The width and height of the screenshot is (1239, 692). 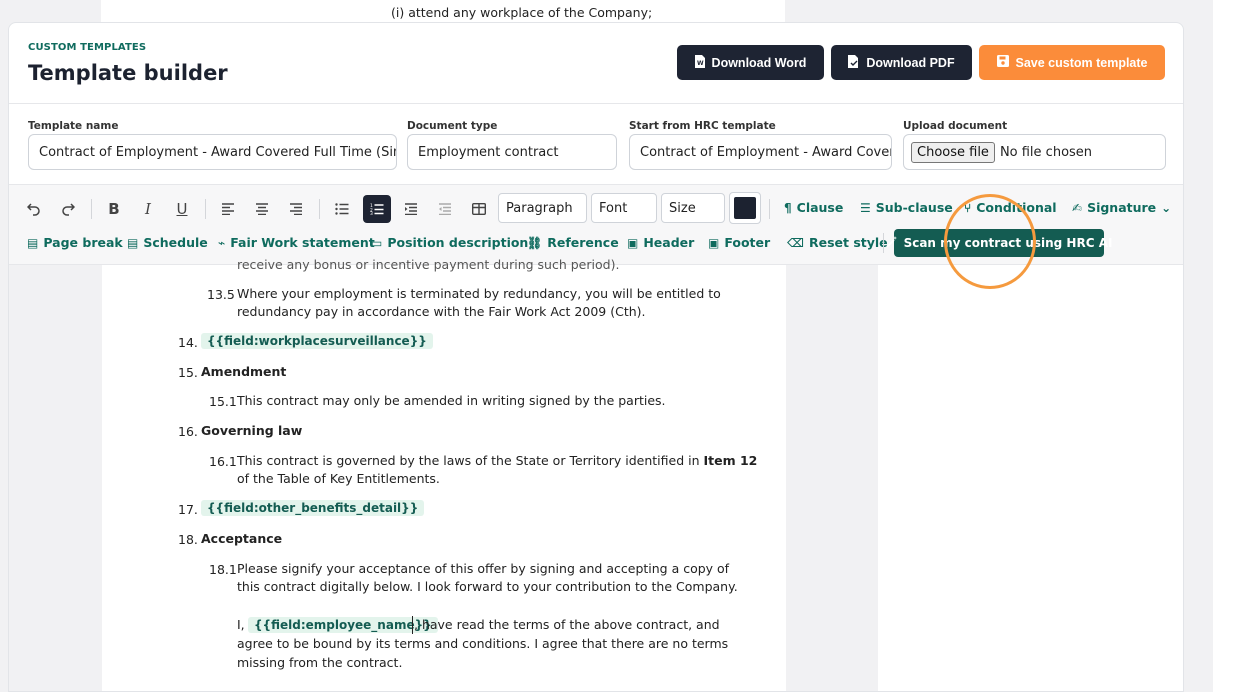 What do you see at coordinates (1081, 62) in the screenshot?
I see `save-template-label: Save custom template` at bounding box center [1081, 62].